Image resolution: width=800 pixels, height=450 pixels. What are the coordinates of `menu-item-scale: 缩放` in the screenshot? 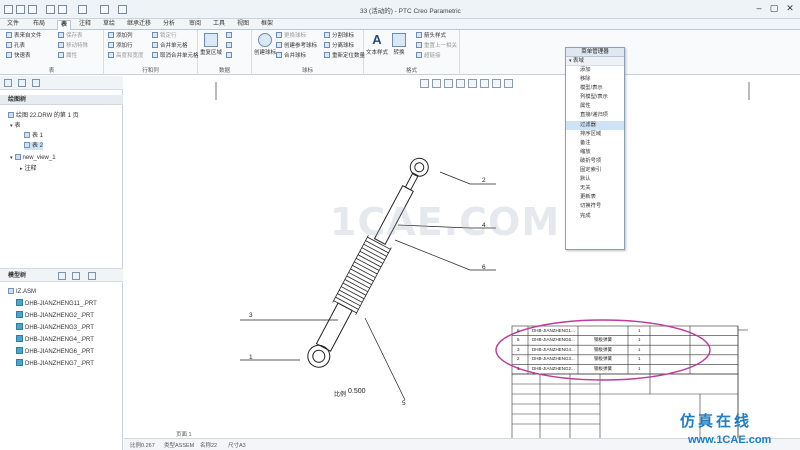 It's located at (595, 152).